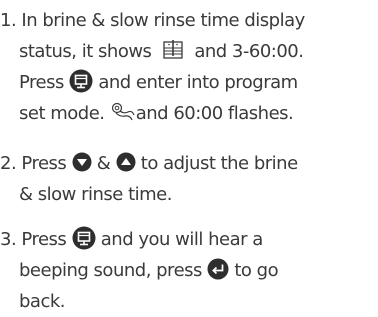 This screenshot has height=317, width=378. What do you see at coordinates (42, 301) in the screenshot?
I see `step-text: back.` at bounding box center [42, 301].